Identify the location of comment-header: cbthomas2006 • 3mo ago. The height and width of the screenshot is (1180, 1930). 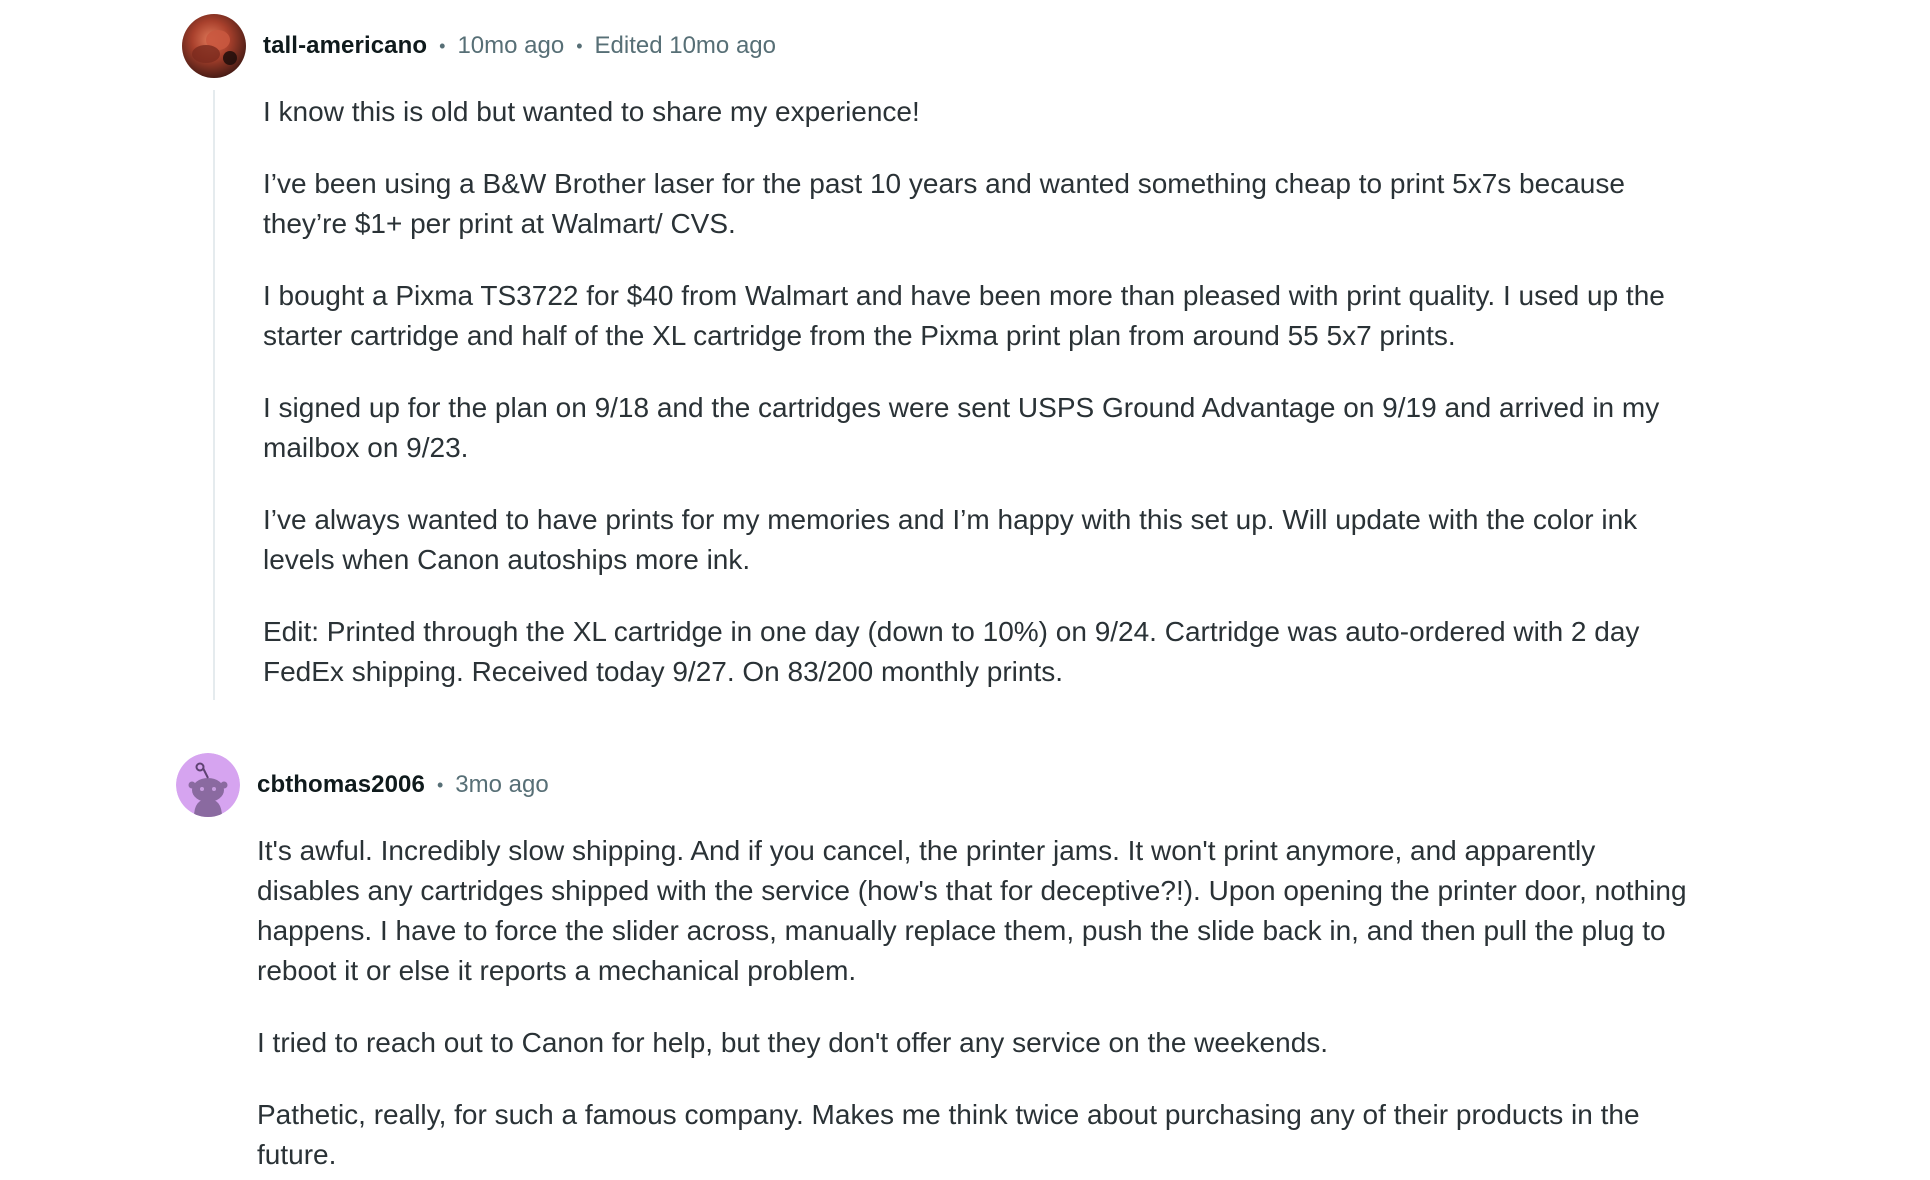
(936, 785).